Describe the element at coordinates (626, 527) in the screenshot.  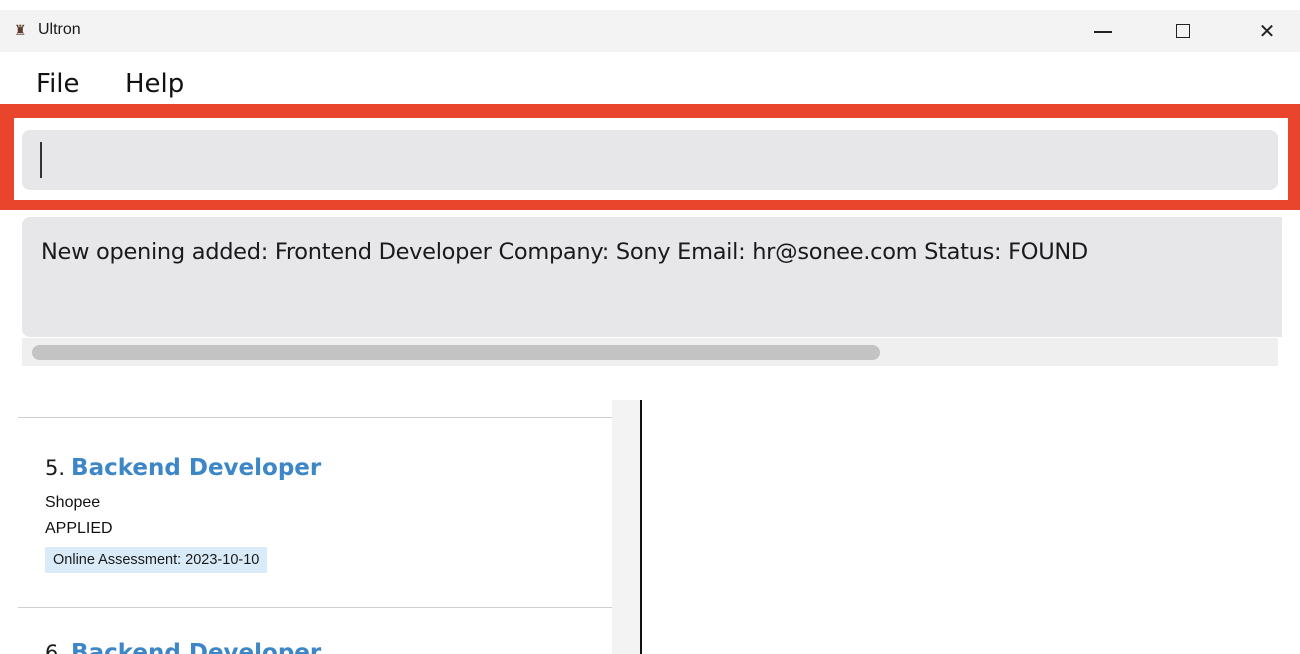
I see `panel-splitter` at that location.